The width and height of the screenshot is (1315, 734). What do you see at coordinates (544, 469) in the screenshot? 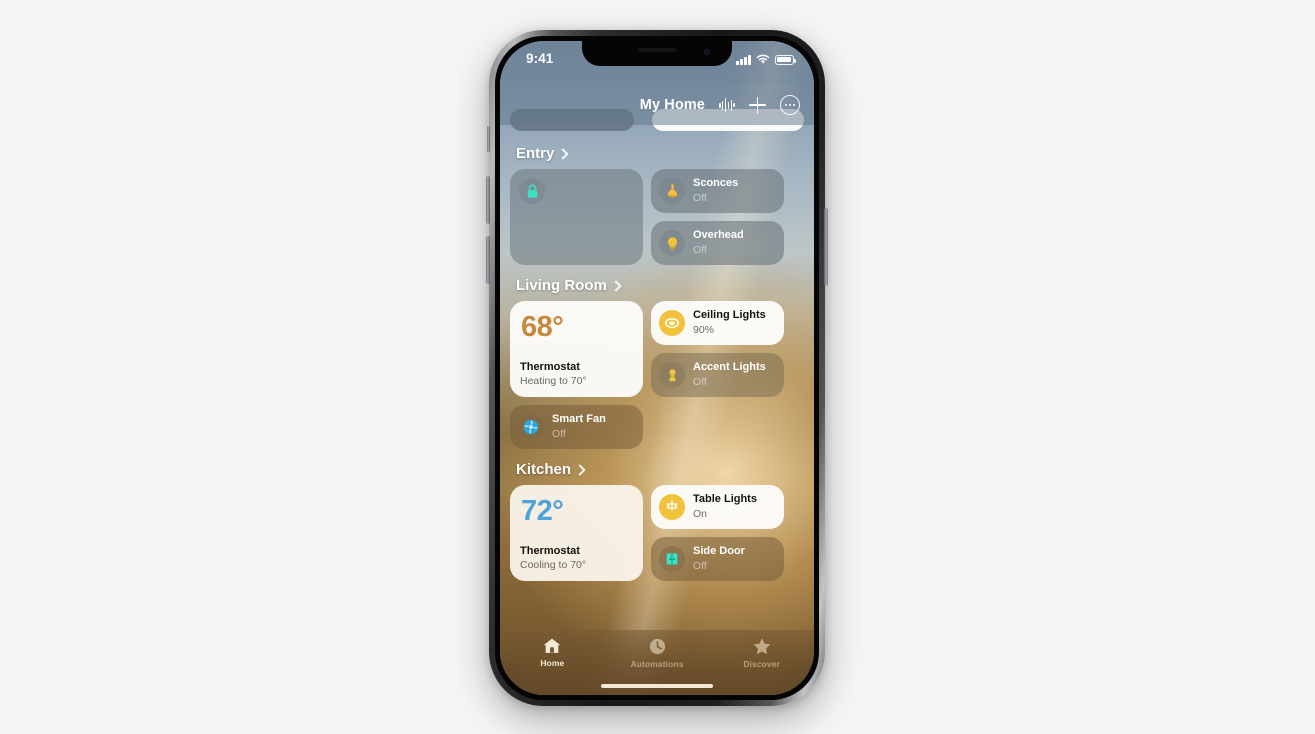
I see `section-title: Kitchen` at bounding box center [544, 469].